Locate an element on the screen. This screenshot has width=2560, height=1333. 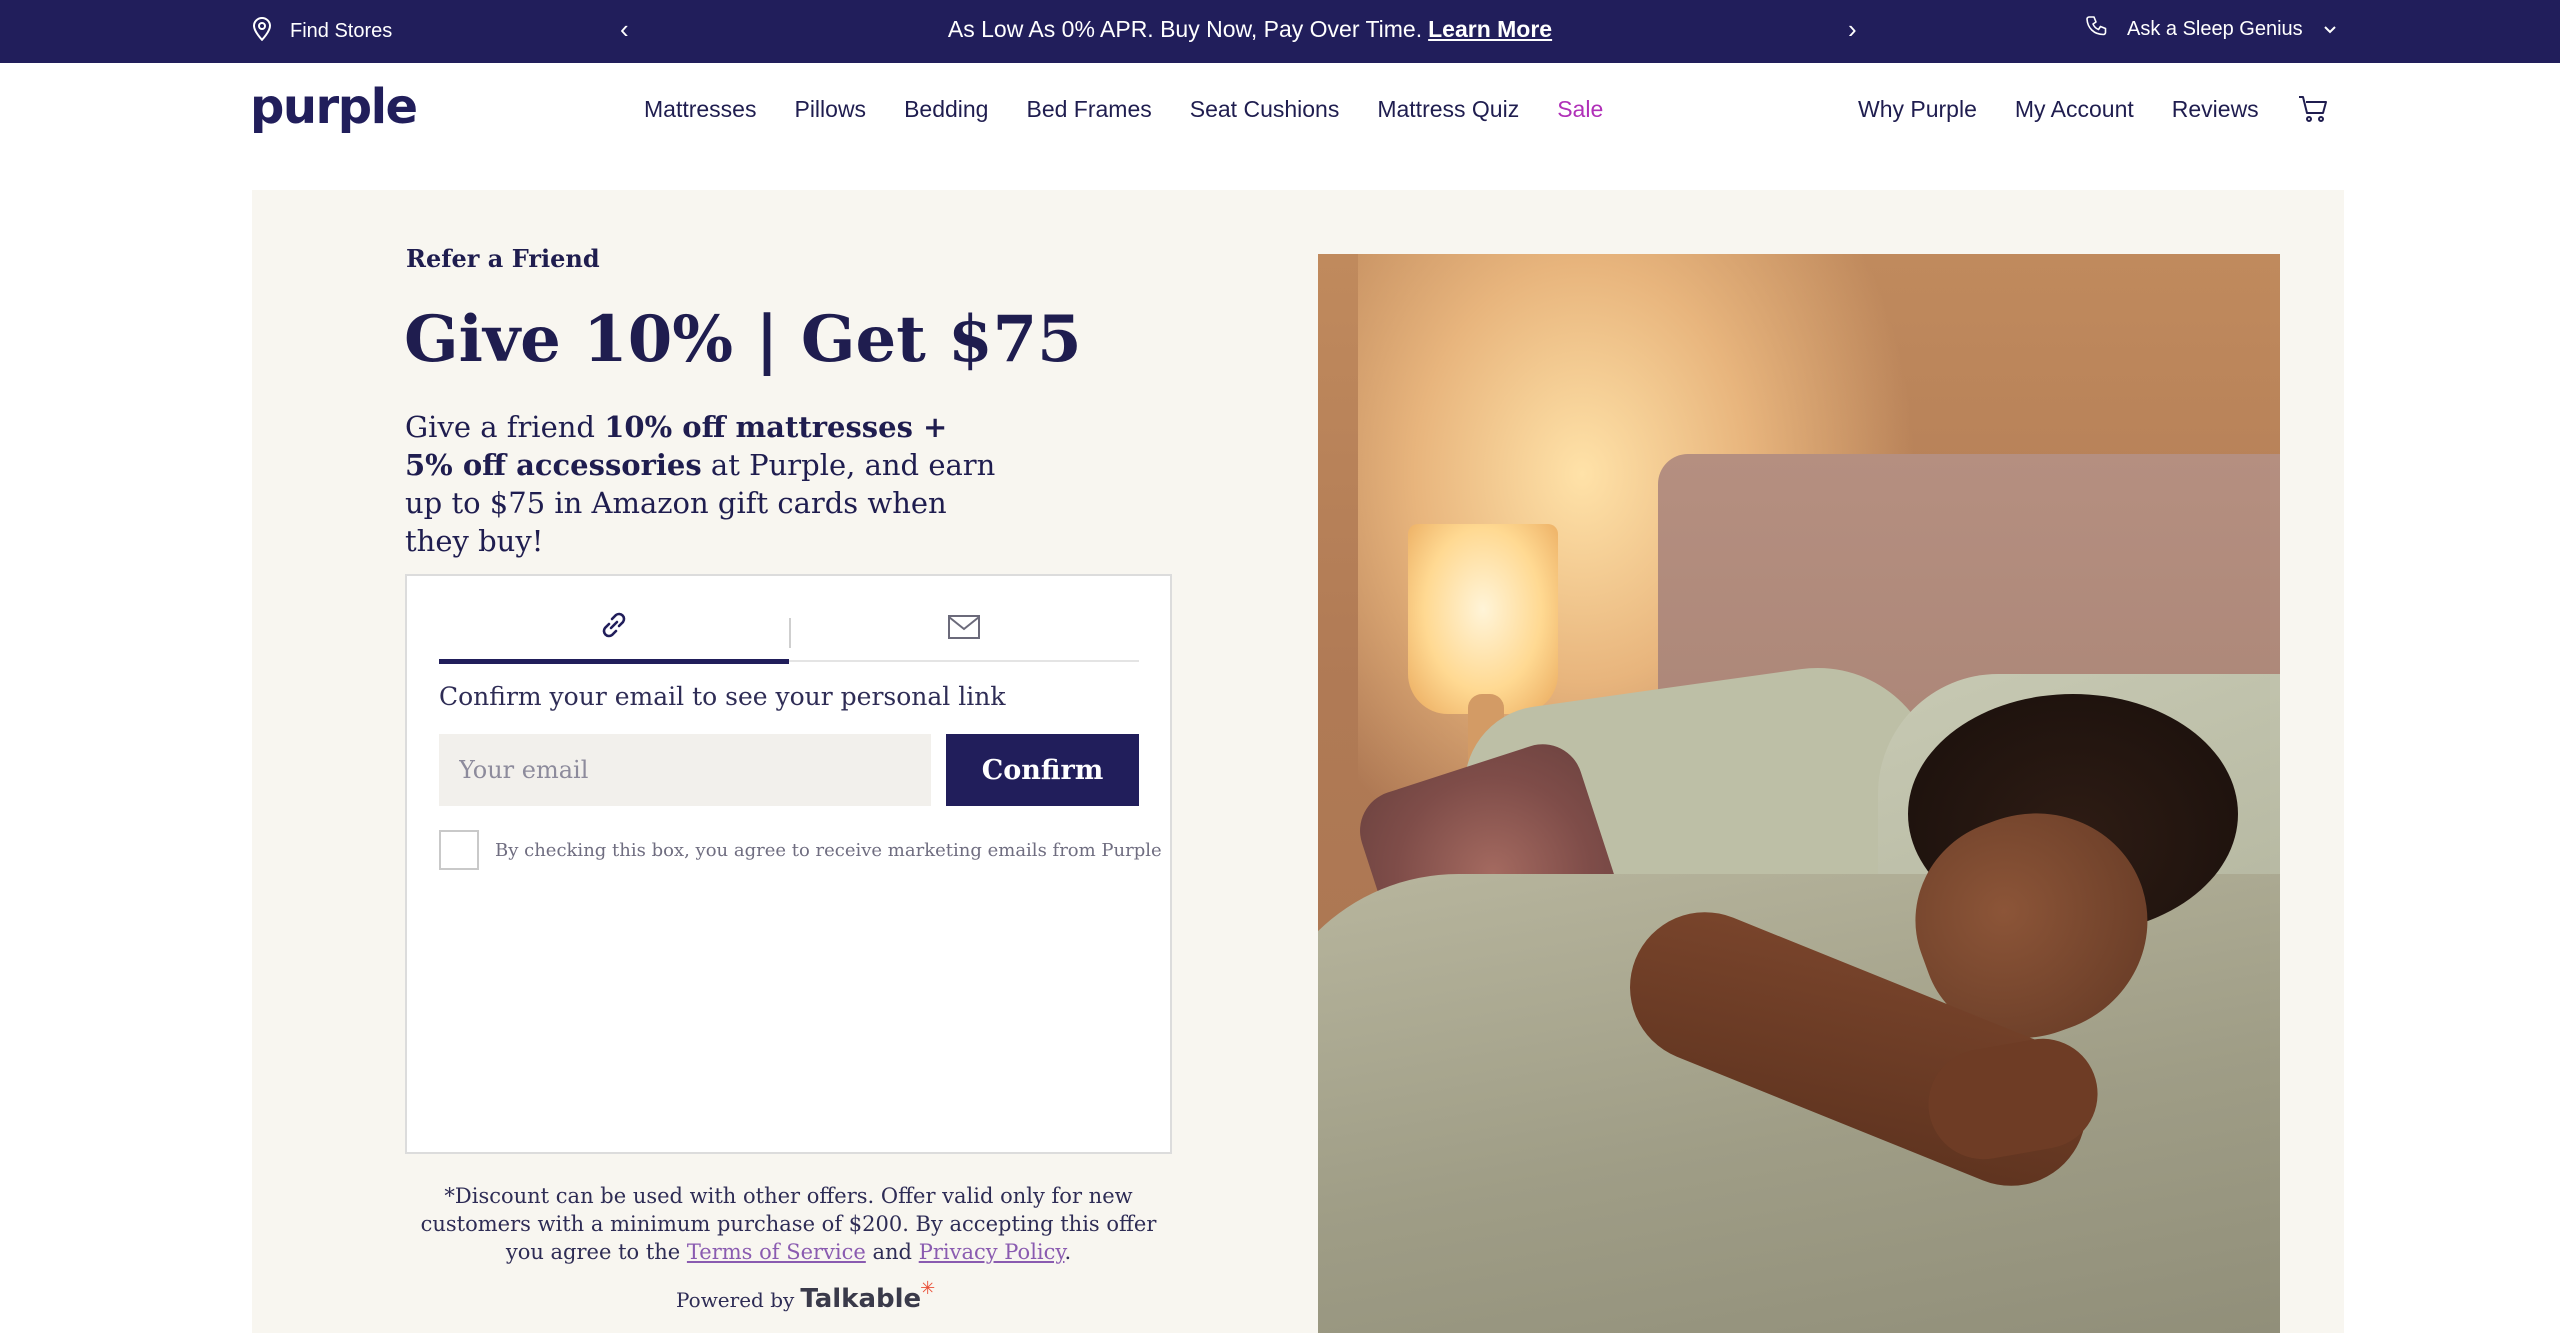
find-stores-label: Find Stores is located at coordinates (341, 31).